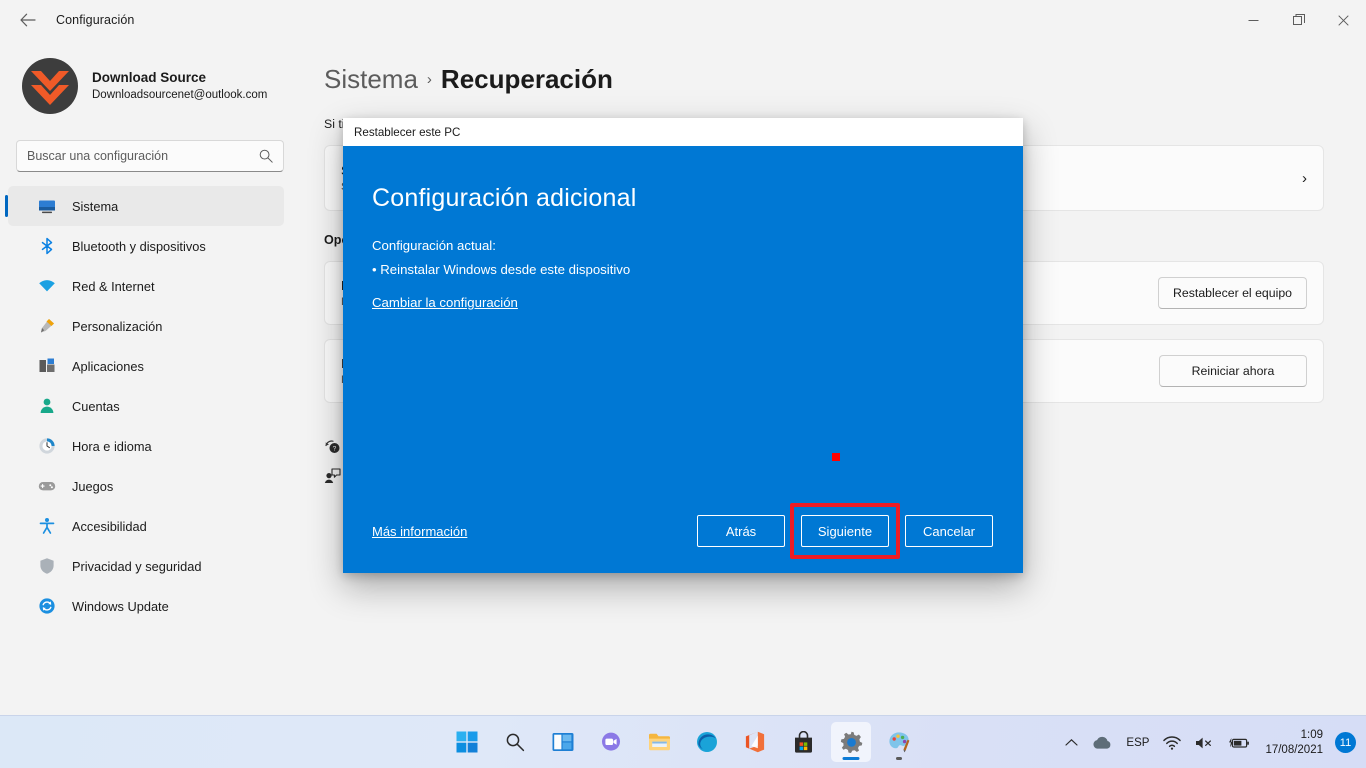 The height and width of the screenshot is (768, 1366). What do you see at coordinates (1294, 749) in the screenshot?
I see `clock-date: 17/08/2021` at bounding box center [1294, 749].